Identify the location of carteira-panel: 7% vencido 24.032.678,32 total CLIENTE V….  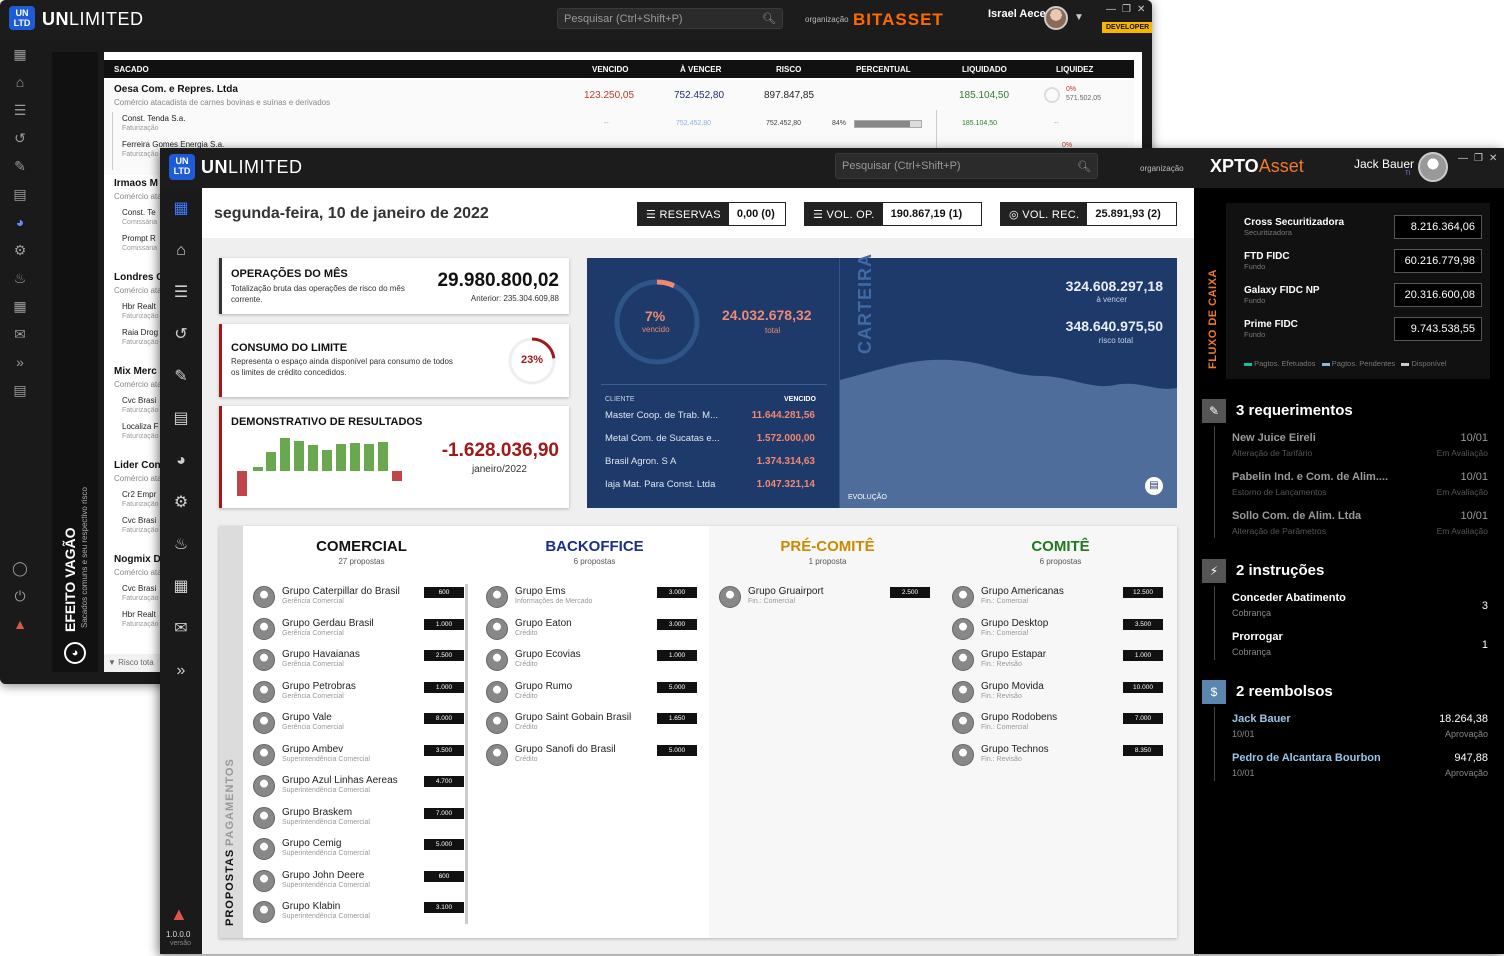
(882, 380).